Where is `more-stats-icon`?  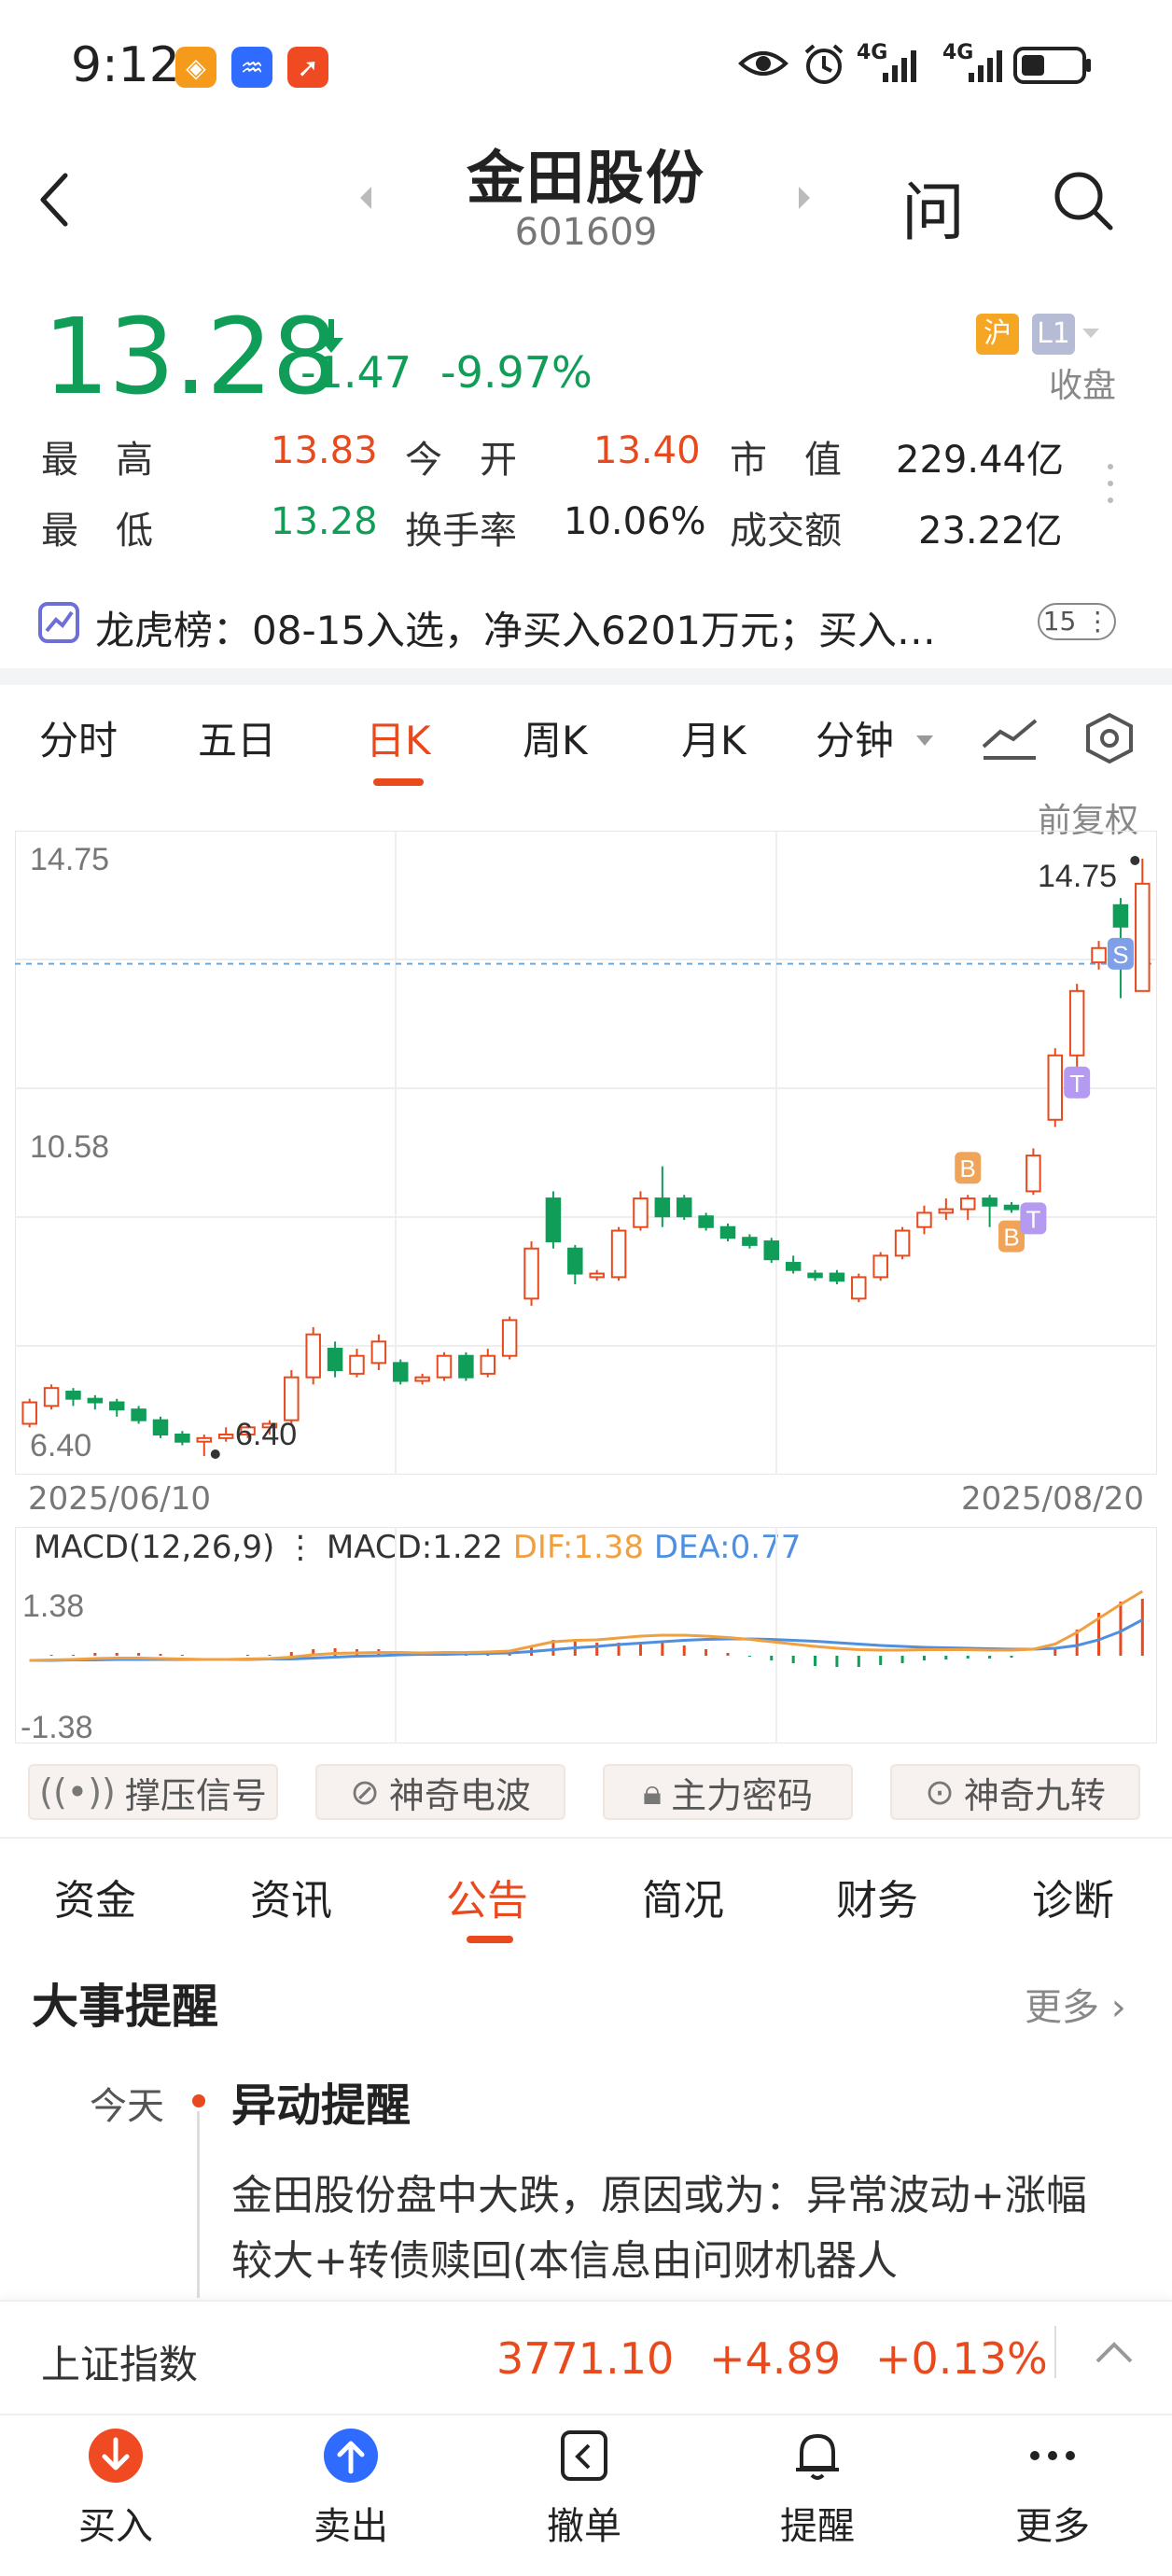 more-stats-icon is located at coordinates (1110, 485).